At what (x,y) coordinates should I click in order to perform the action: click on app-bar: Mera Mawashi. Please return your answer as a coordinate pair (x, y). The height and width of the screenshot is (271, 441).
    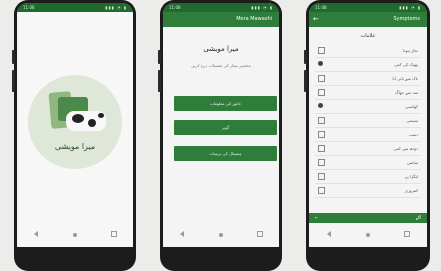
    Looking at the image, I should click on (221, 19).